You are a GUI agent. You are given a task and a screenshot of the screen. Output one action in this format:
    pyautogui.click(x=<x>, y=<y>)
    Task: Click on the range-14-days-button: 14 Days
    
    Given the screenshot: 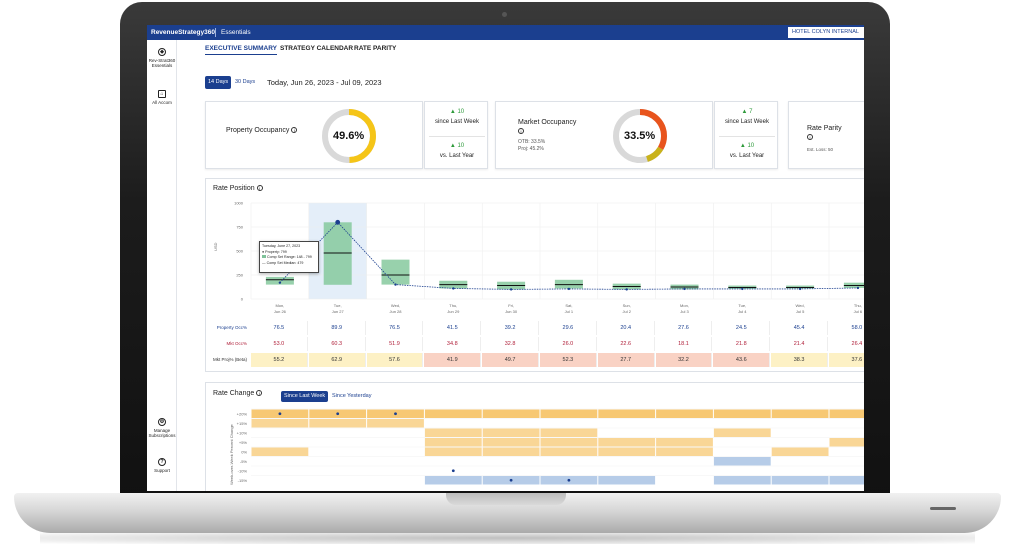 What is the action you would take?
    pyautogui.click(x=218, y=82)
    